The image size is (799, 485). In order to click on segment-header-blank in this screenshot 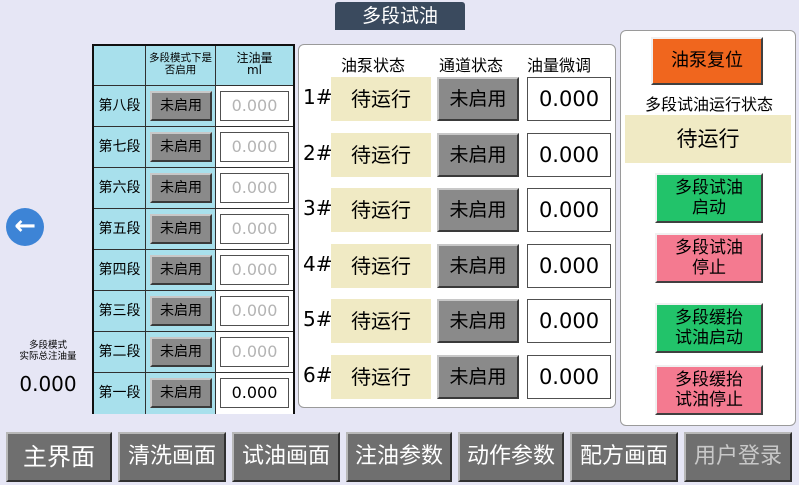, I will do `click(120, 66)`.